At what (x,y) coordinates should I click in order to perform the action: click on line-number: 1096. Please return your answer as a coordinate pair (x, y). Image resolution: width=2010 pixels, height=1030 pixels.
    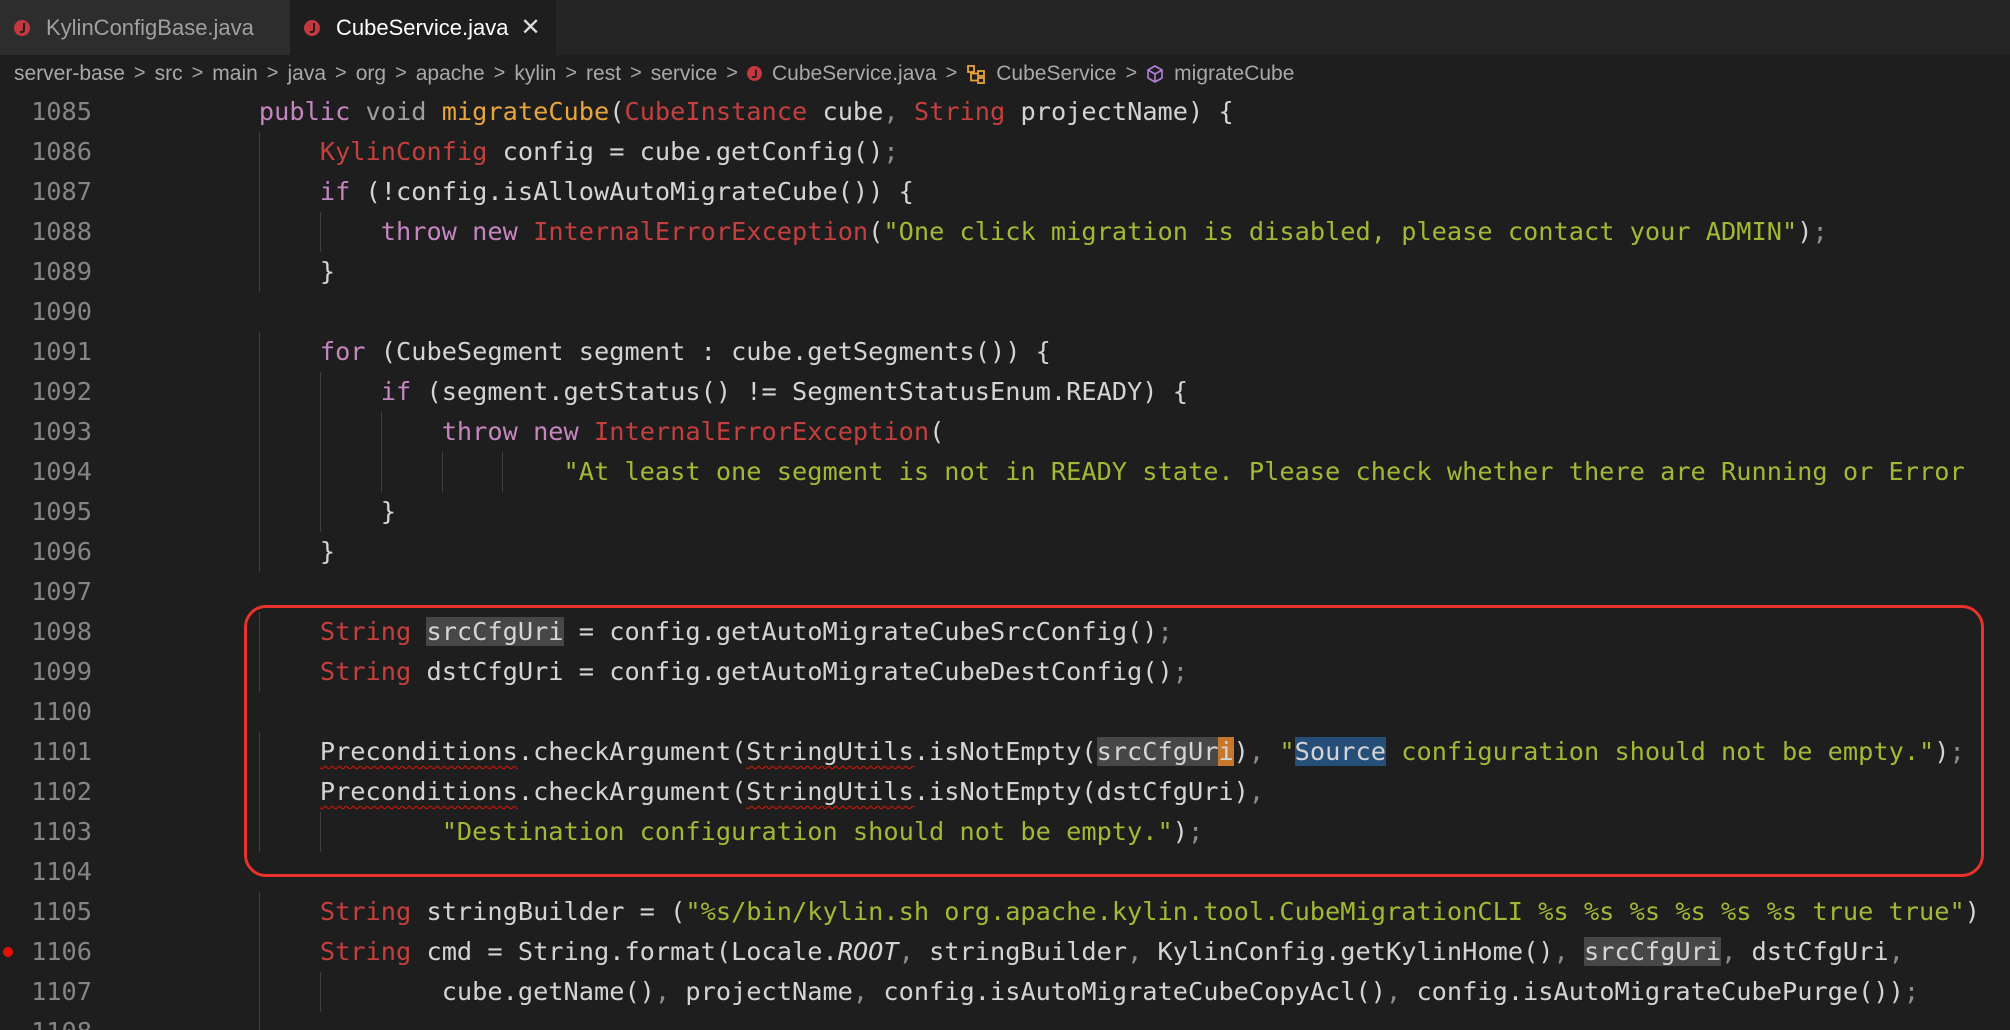
    Looking at the image, I should click on (46, 552).